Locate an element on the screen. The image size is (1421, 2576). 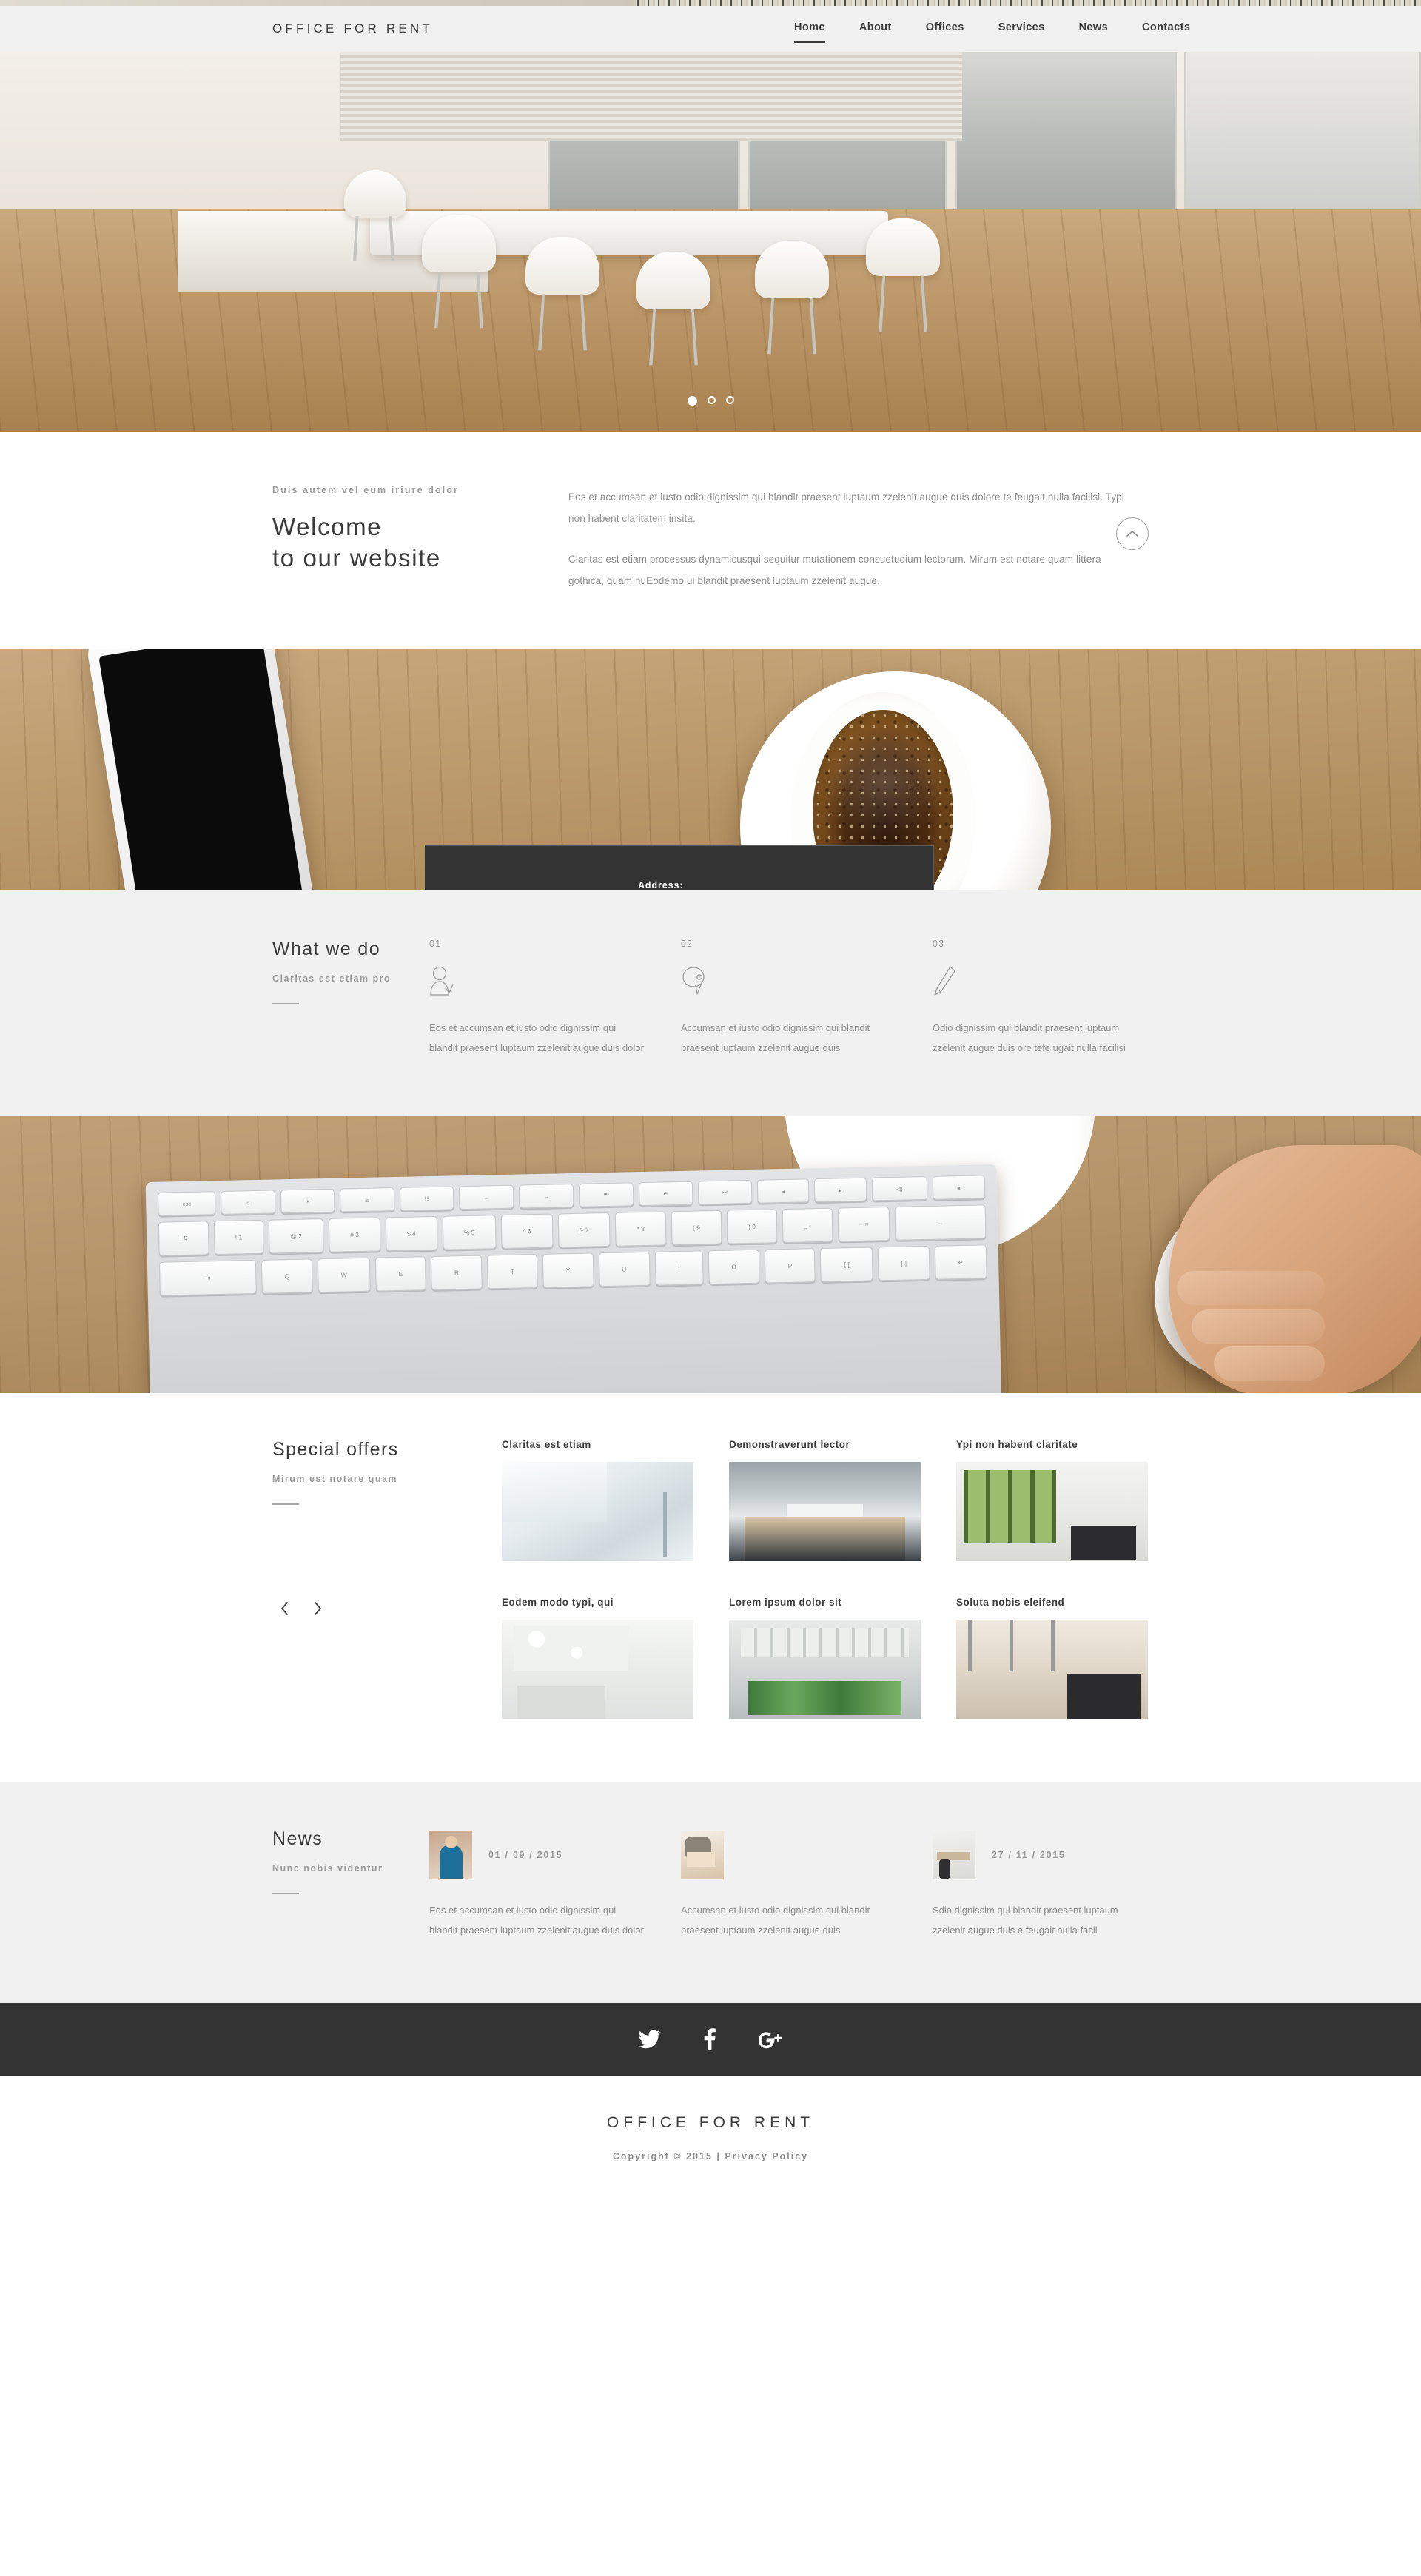
special-offers-title: Special offers is located at coordinates (335, 1449).